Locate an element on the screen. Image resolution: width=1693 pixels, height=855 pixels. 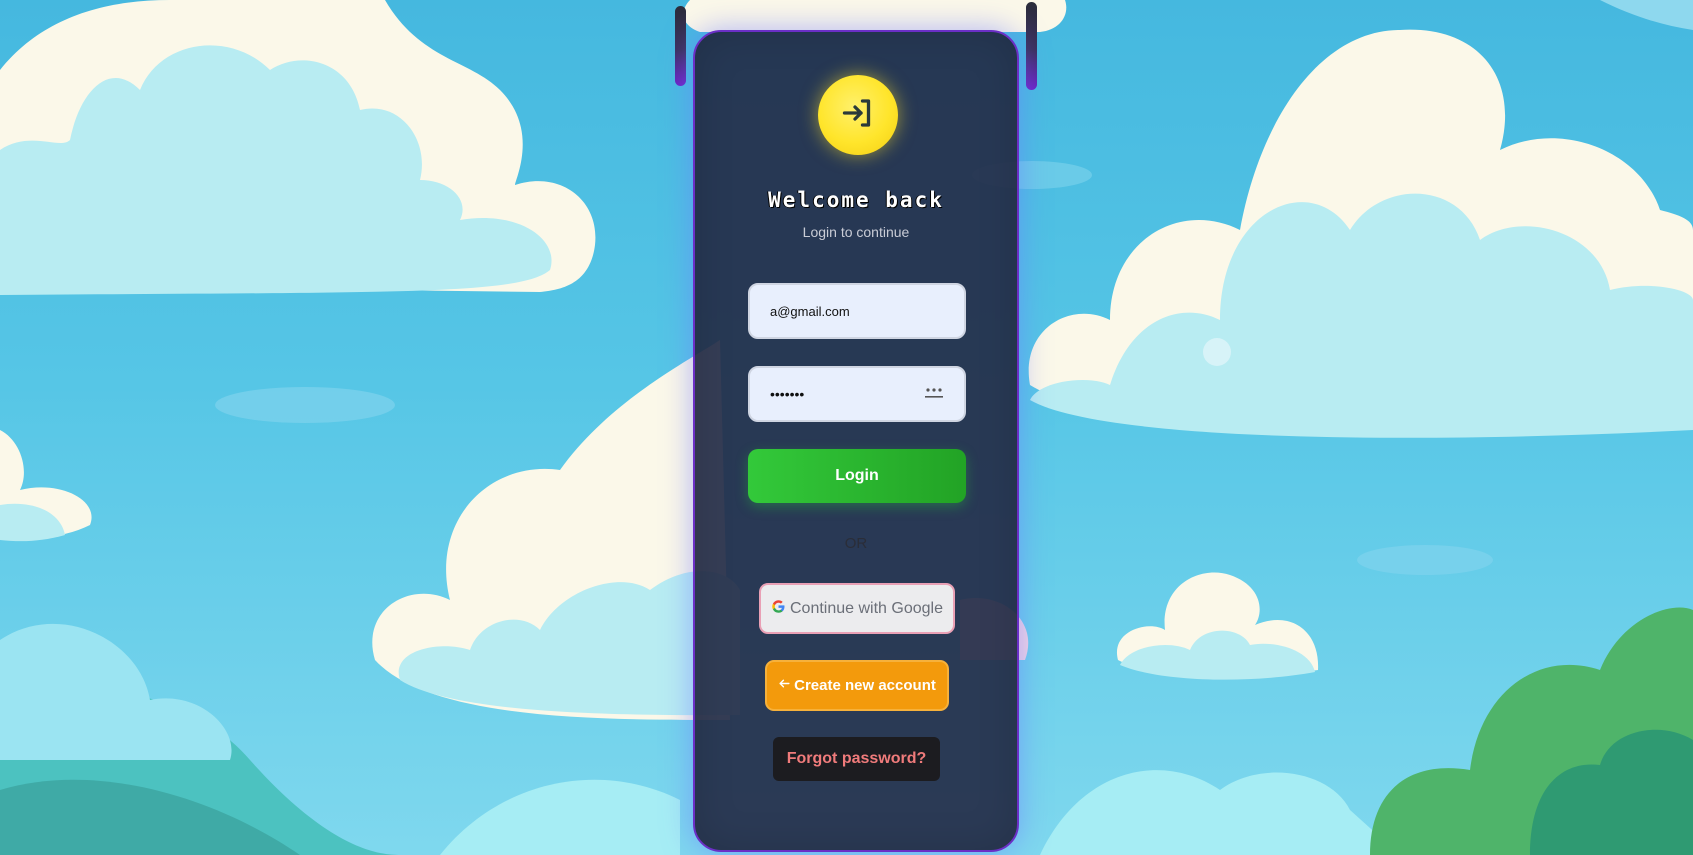
password-field-value: ••••••• is located at coordinates (787, 394).